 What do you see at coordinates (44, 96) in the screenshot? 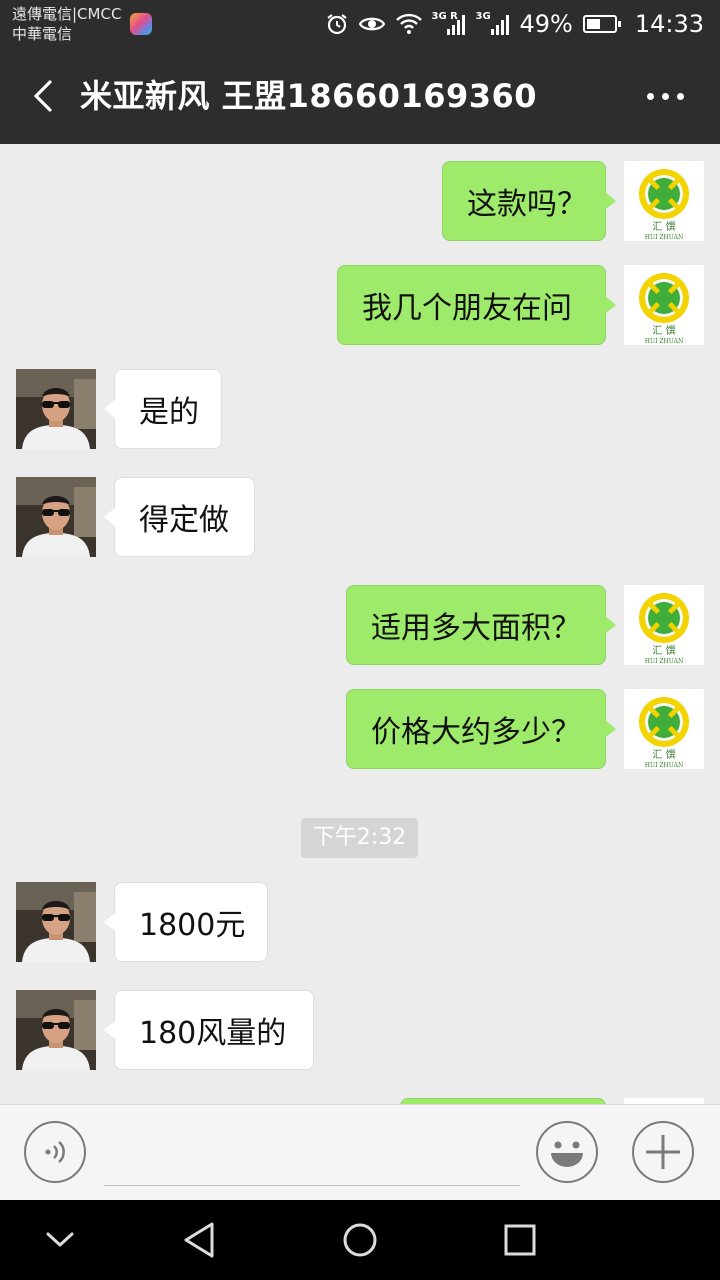
I see `chevron-left-icon` at bounding box center [44, 96].